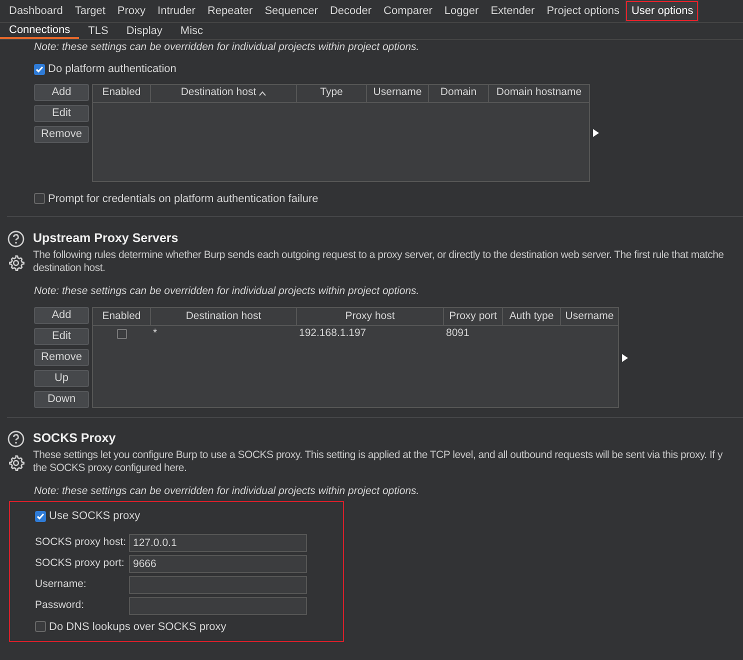 This screenshot has height=660, width=743. I want to click on column-header: Proxy port, so click(473, 316).